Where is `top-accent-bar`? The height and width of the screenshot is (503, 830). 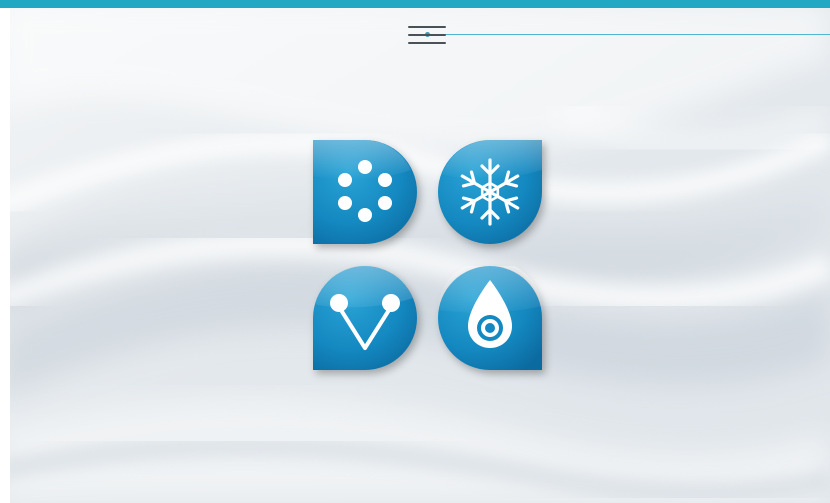
top-accent-bar is located at coordinates (415, 4).